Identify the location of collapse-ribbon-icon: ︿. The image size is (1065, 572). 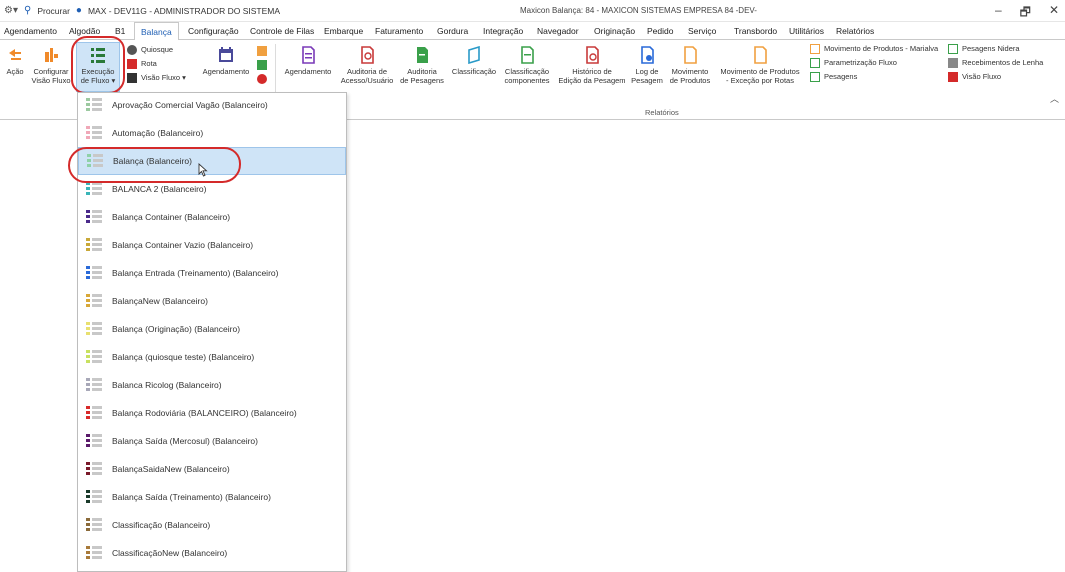
(1054, 98).